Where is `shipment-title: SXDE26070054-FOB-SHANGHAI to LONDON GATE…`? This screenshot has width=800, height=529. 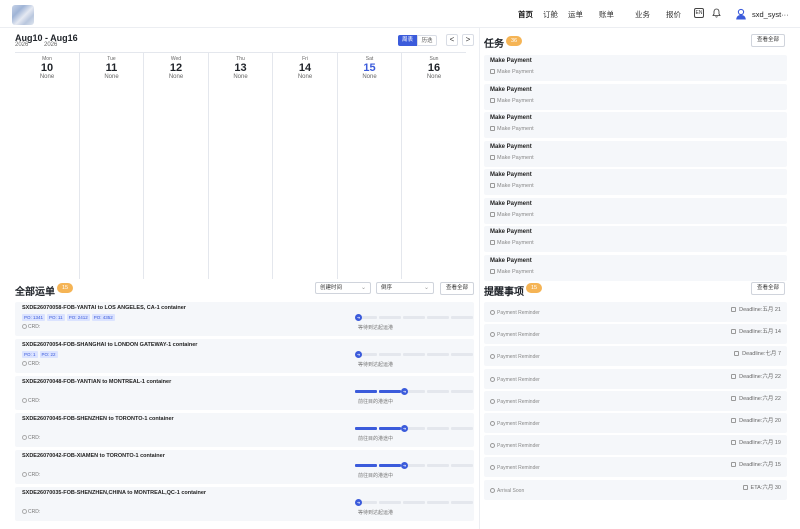
shipment-title: SXDE26070054-FOB-SHANGHAI to LONDON GATE… is located at coordinates (109, 345).